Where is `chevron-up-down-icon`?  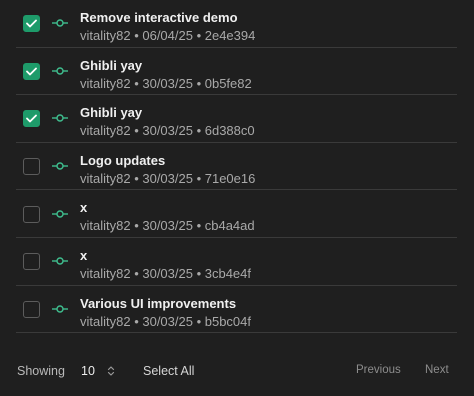
chevron-up-down-icon is located at coordinates (111, 371).